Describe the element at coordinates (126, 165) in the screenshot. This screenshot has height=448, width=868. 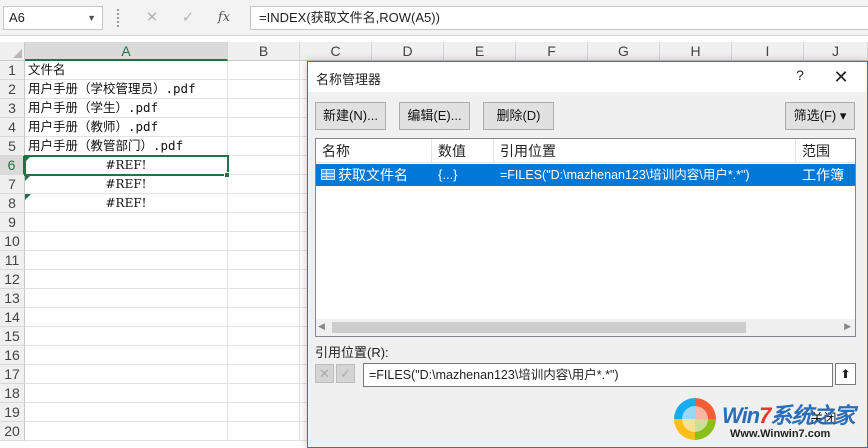
I see `cell-a6: #REF!` at that location.